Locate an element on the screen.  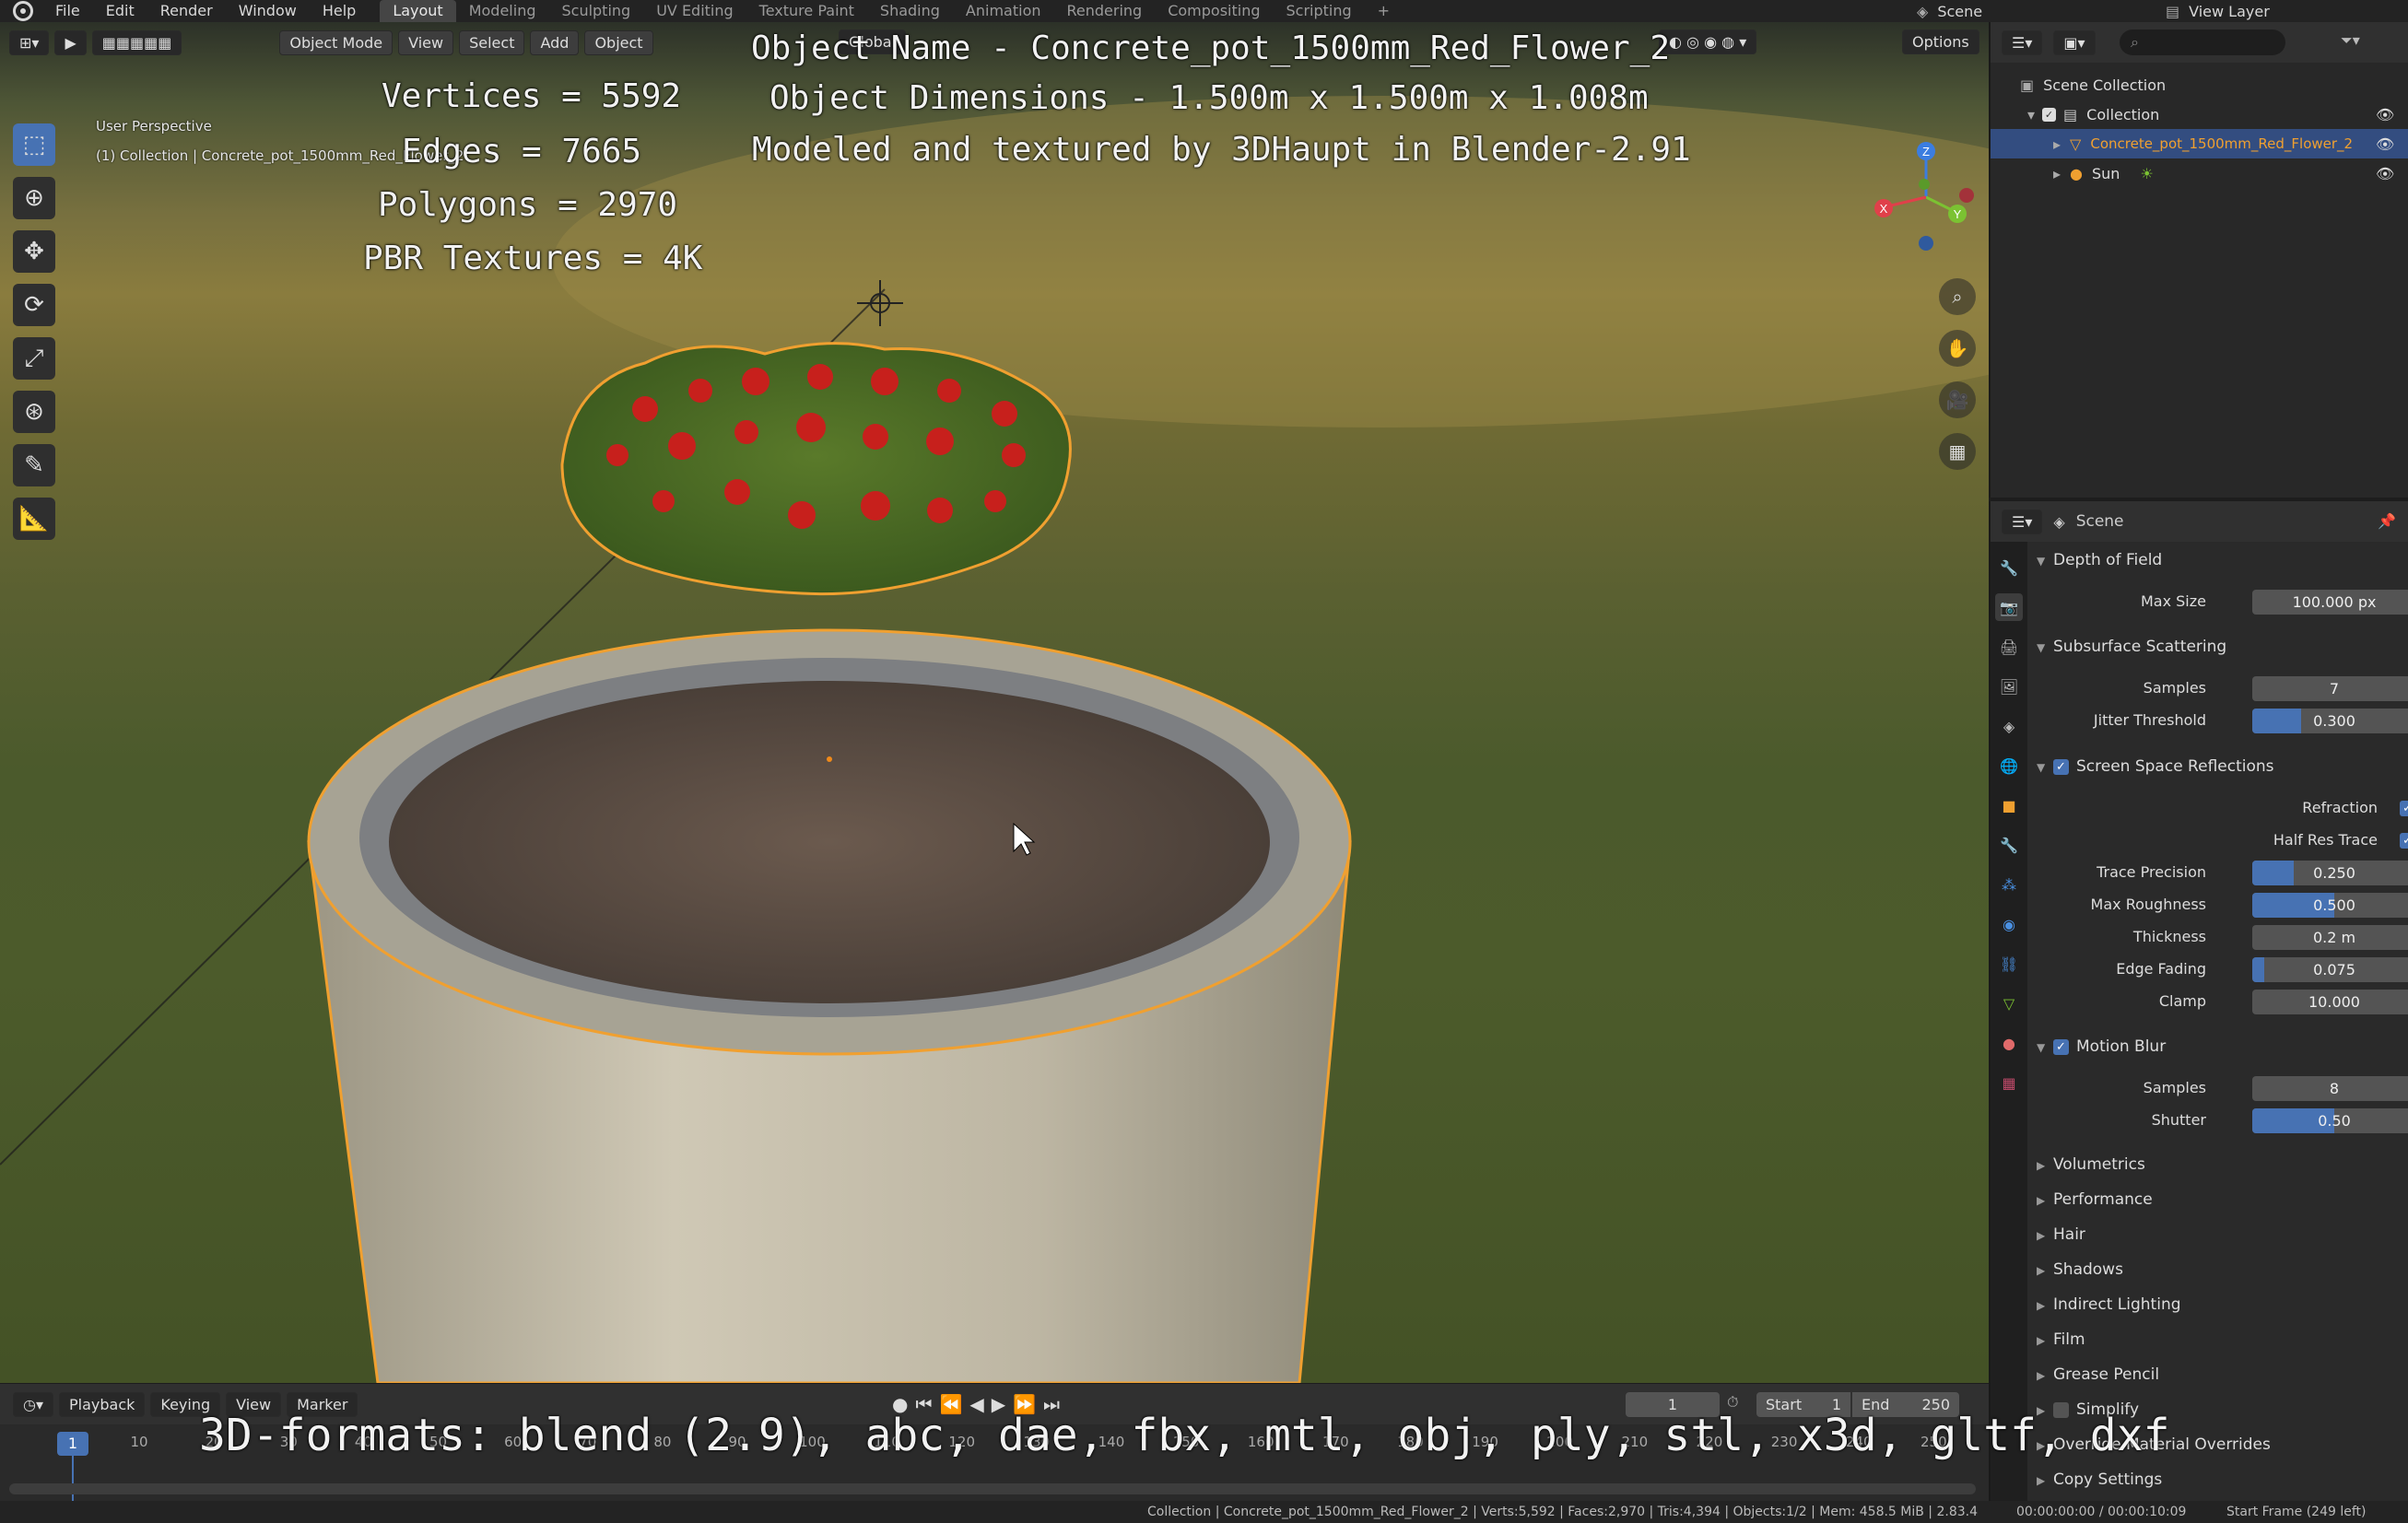
menu-window: Window is located at coordinates (268, 11).